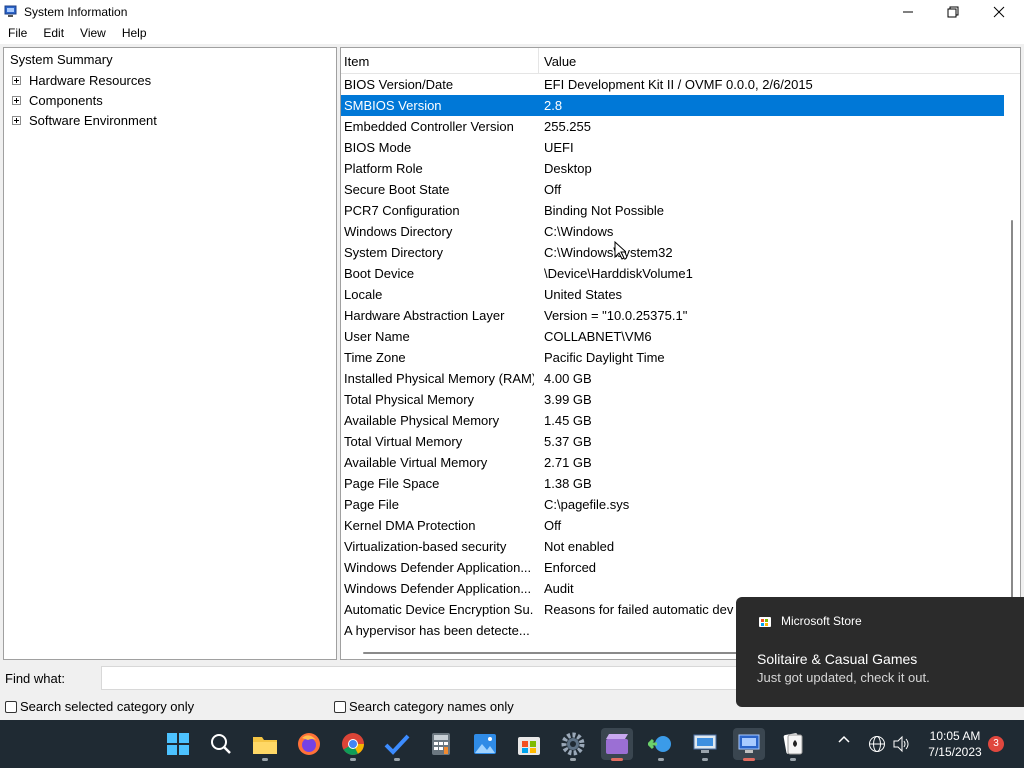 This screenshot has width=1024, height=768. I want to click on menu-edit: Edit, so click(53, 34).